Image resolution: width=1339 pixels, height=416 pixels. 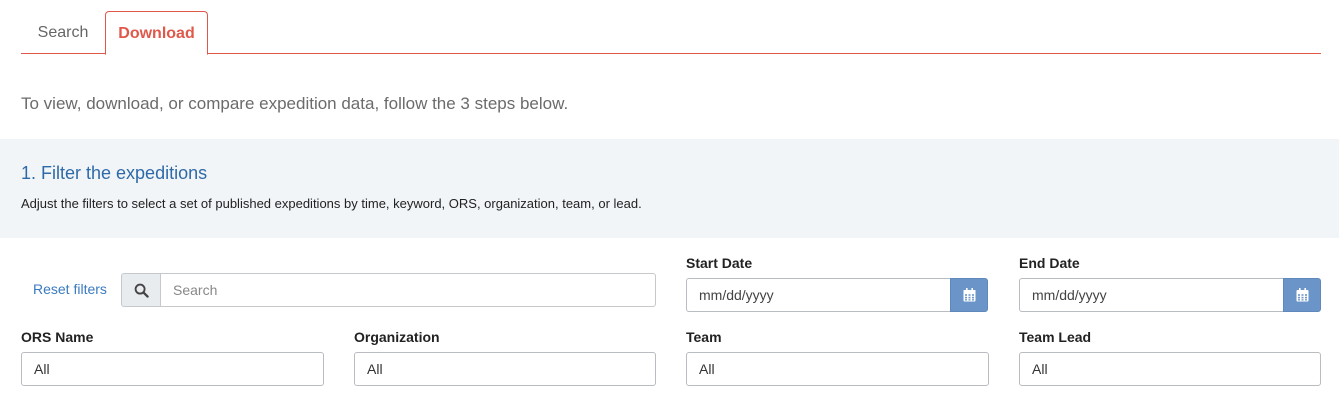 I want to click on reset-filters-link: Reset filters, so click(x=70, y=289).